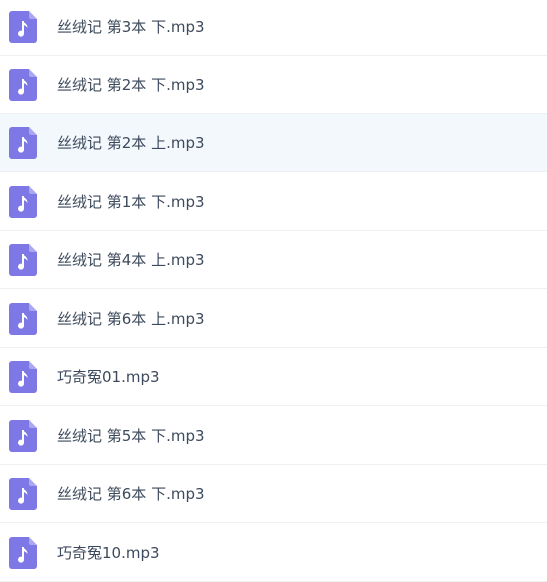 This screenshot has height=582, width=547. I want to click on file-row: 丝绒记 第4本 上.mp3, so click(273, 260).